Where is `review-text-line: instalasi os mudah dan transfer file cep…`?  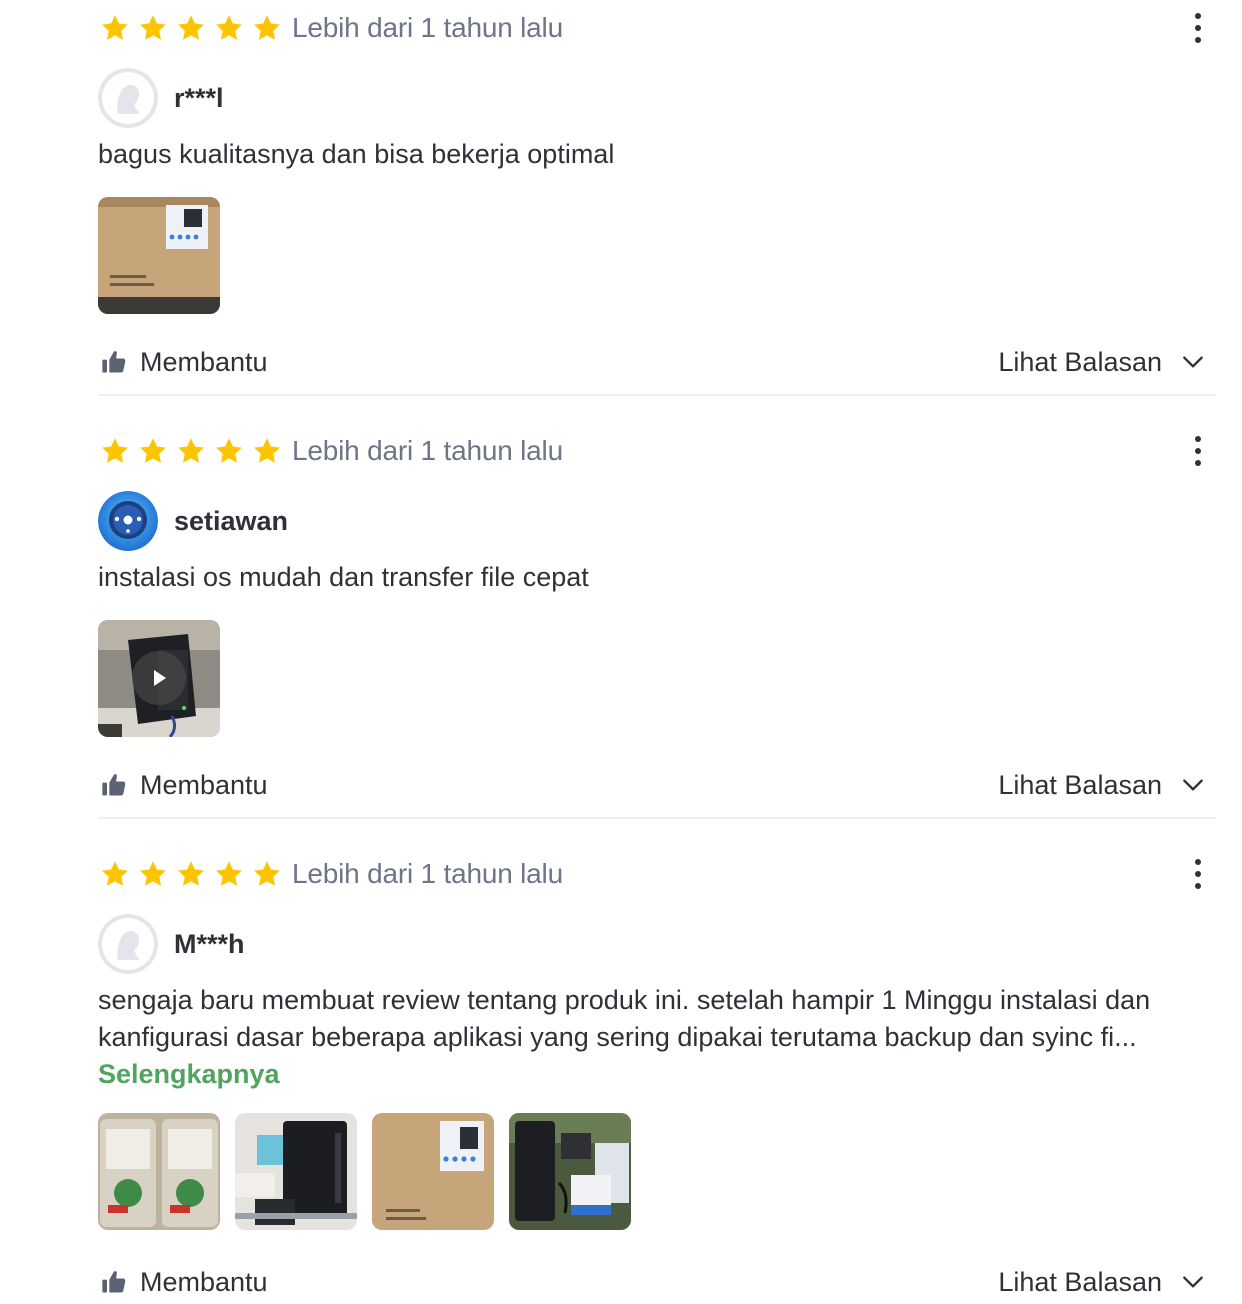
review-text-line: instalasi os mudah dan transfer file cep… is located at coordinates (343, 577).